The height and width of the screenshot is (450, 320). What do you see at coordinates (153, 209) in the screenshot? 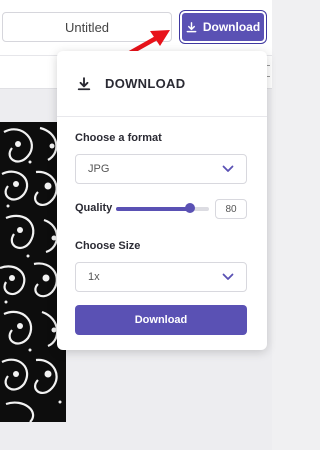
I see `quality-slider-fill` at bounding box center [153, 209].